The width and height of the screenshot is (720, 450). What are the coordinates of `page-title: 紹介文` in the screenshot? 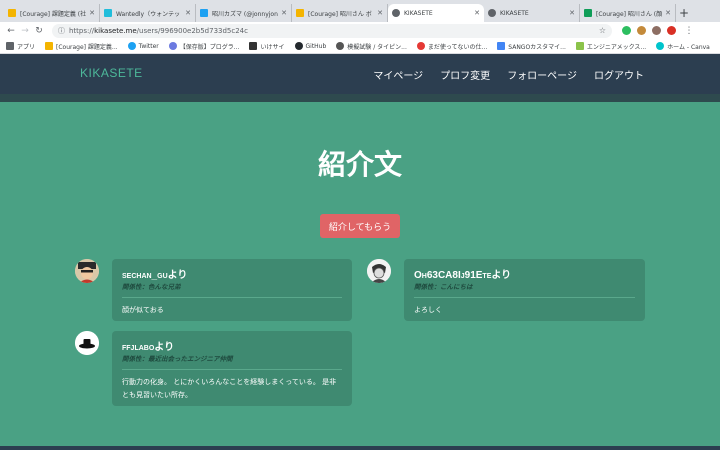 It's located at (359, 164).